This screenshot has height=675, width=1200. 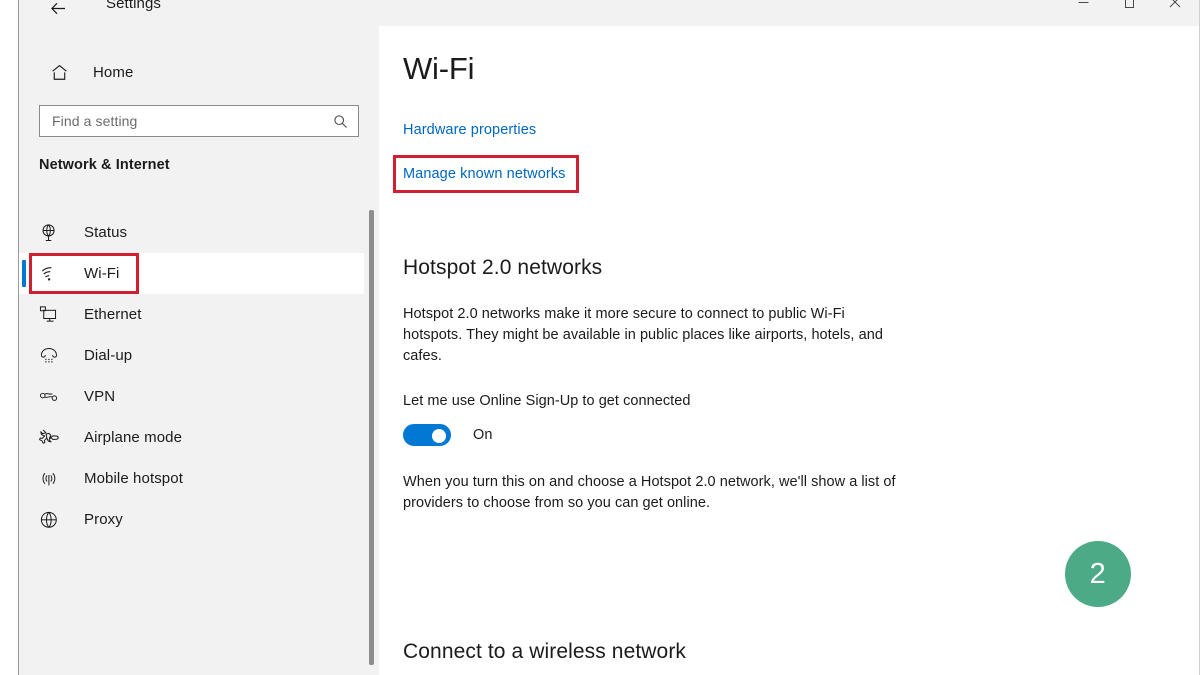 What do you see at coordinates (195, 273) in the screenshot?
I see `sidebar-item-wifi: Wi-Fi` at bounding box center [195, 273].